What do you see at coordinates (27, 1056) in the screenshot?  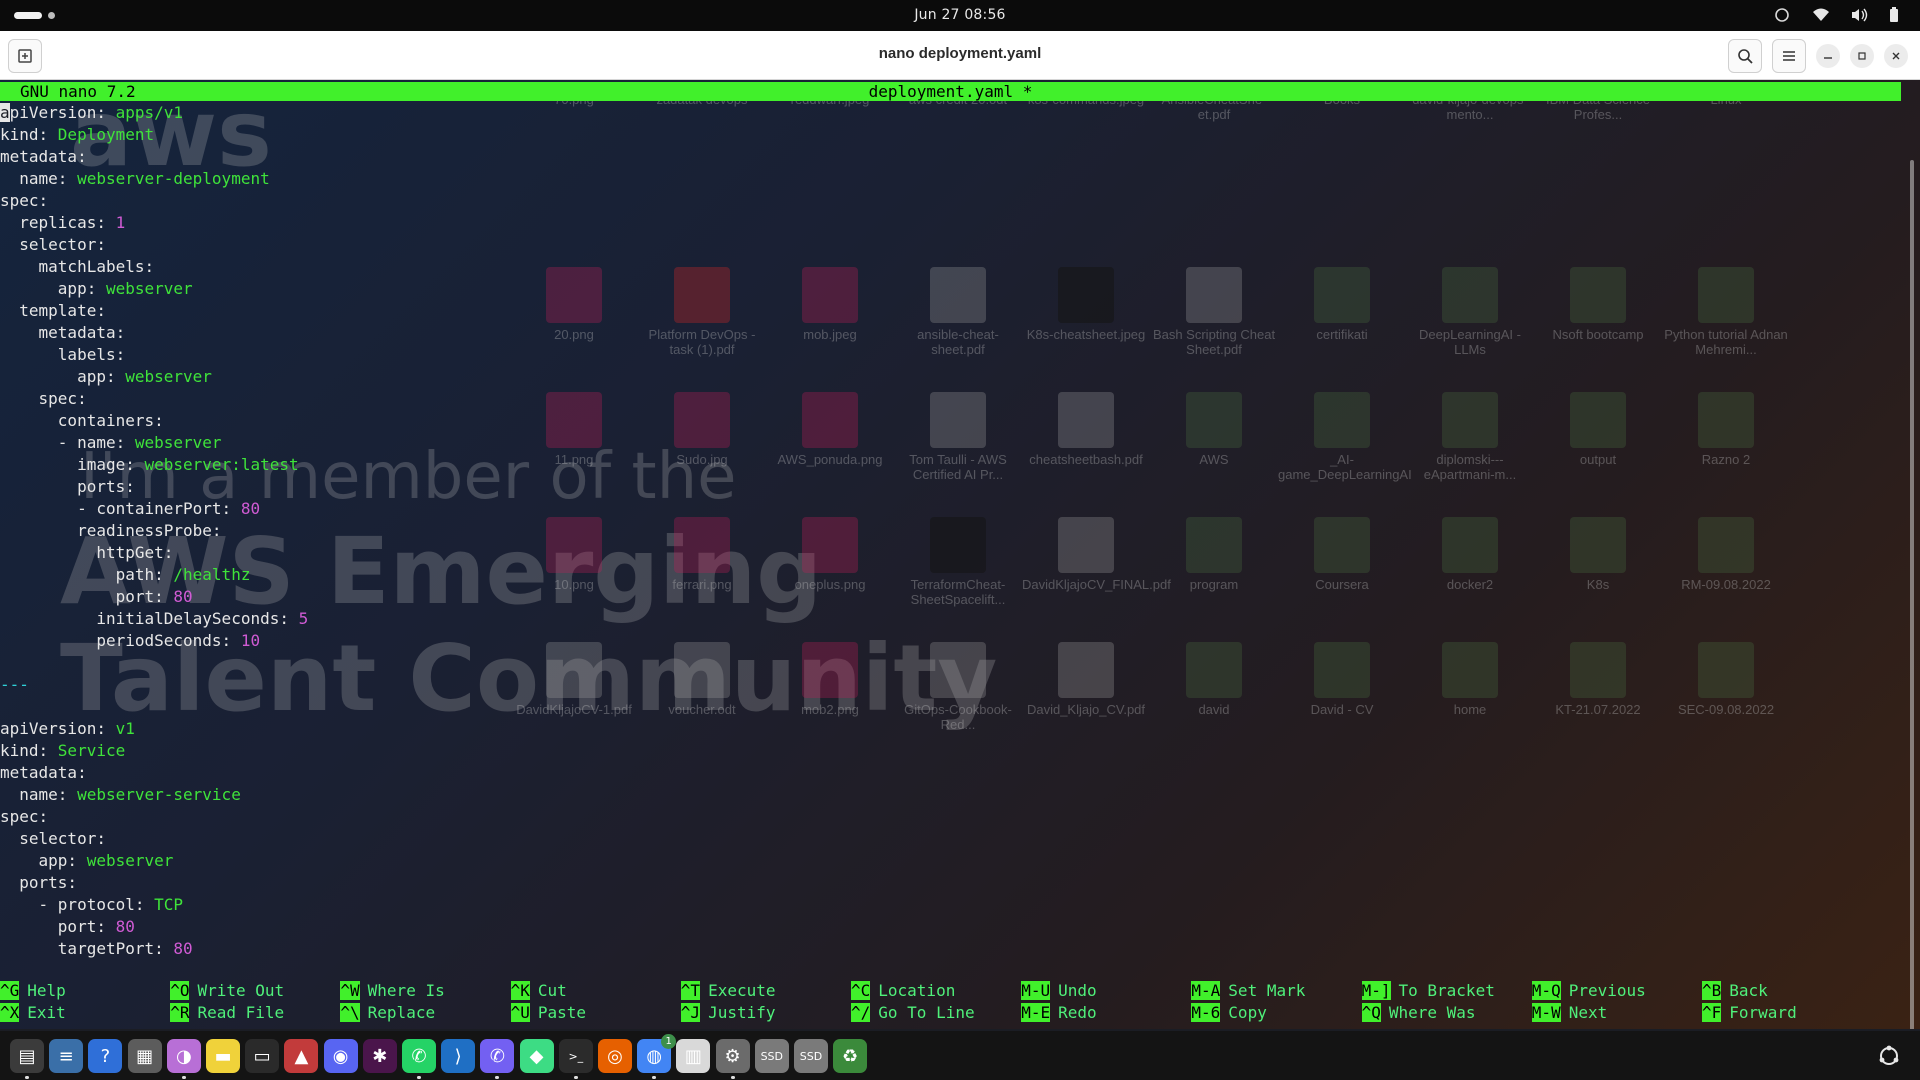 I see `files-launcher: ▤` at bounding box center [27, 1056].